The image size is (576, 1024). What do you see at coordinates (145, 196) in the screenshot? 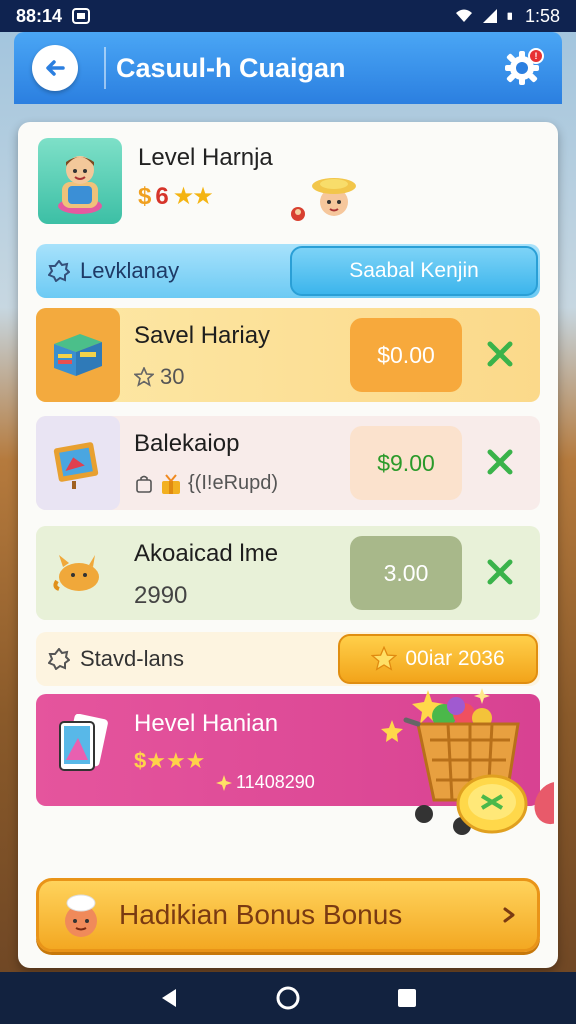
I see `currency-symbol: $` at bounding box center [145, 196].